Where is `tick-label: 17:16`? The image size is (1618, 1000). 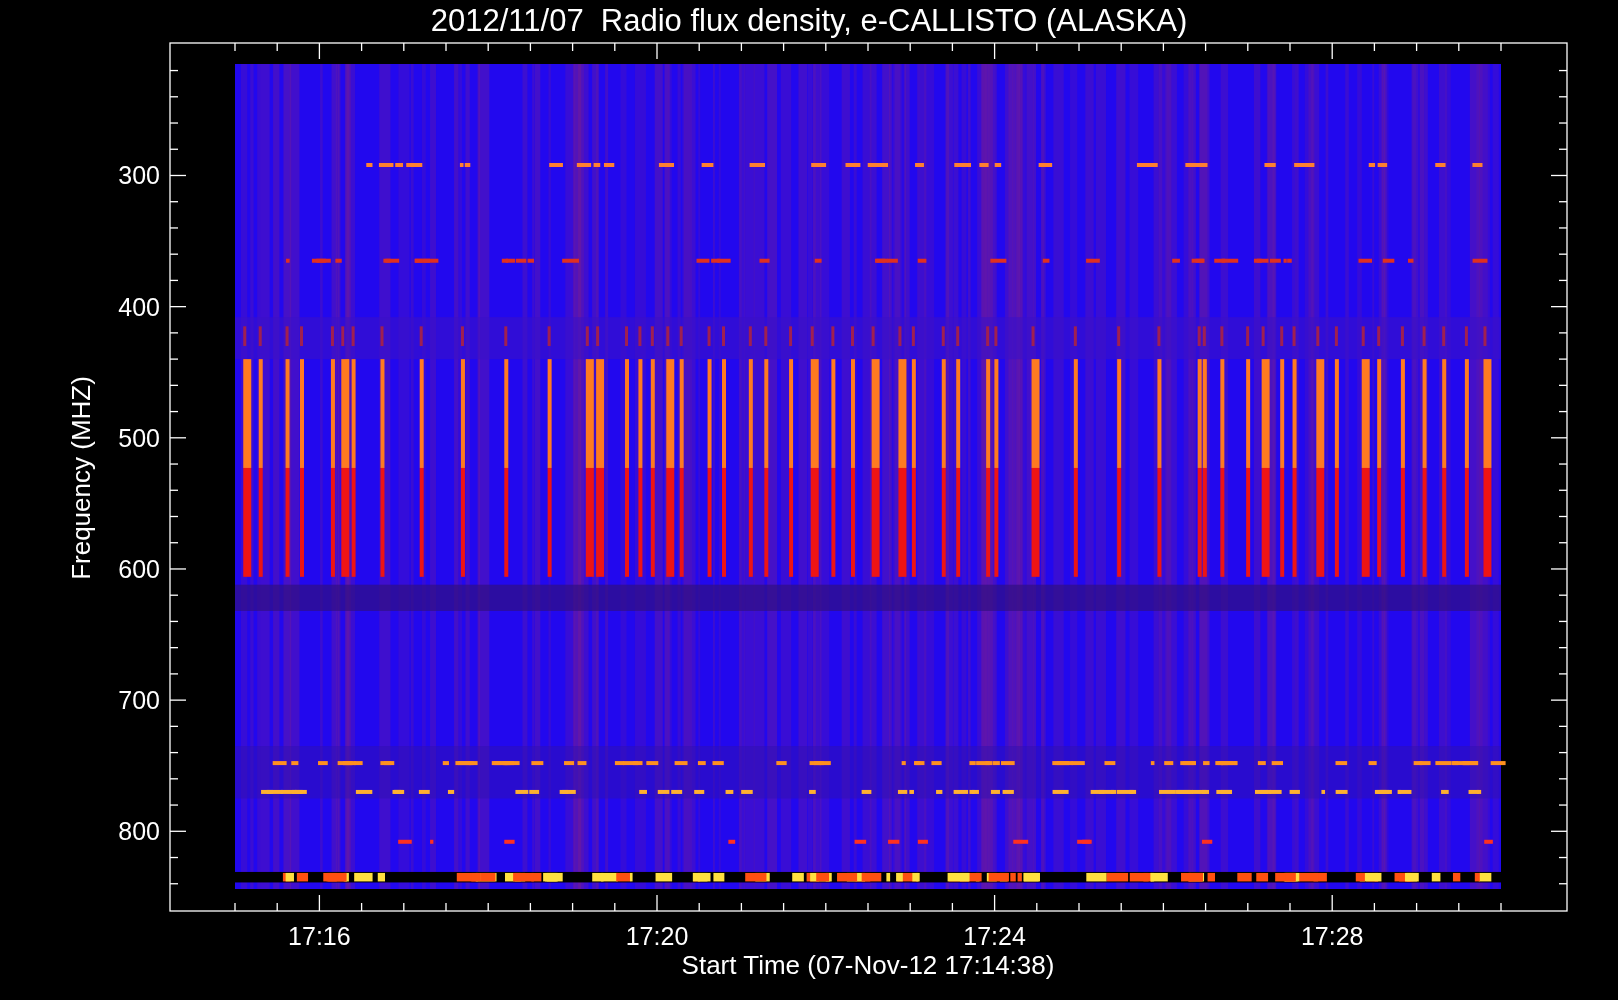 tick-label: 17:16 is located at coordinates (319, 936).